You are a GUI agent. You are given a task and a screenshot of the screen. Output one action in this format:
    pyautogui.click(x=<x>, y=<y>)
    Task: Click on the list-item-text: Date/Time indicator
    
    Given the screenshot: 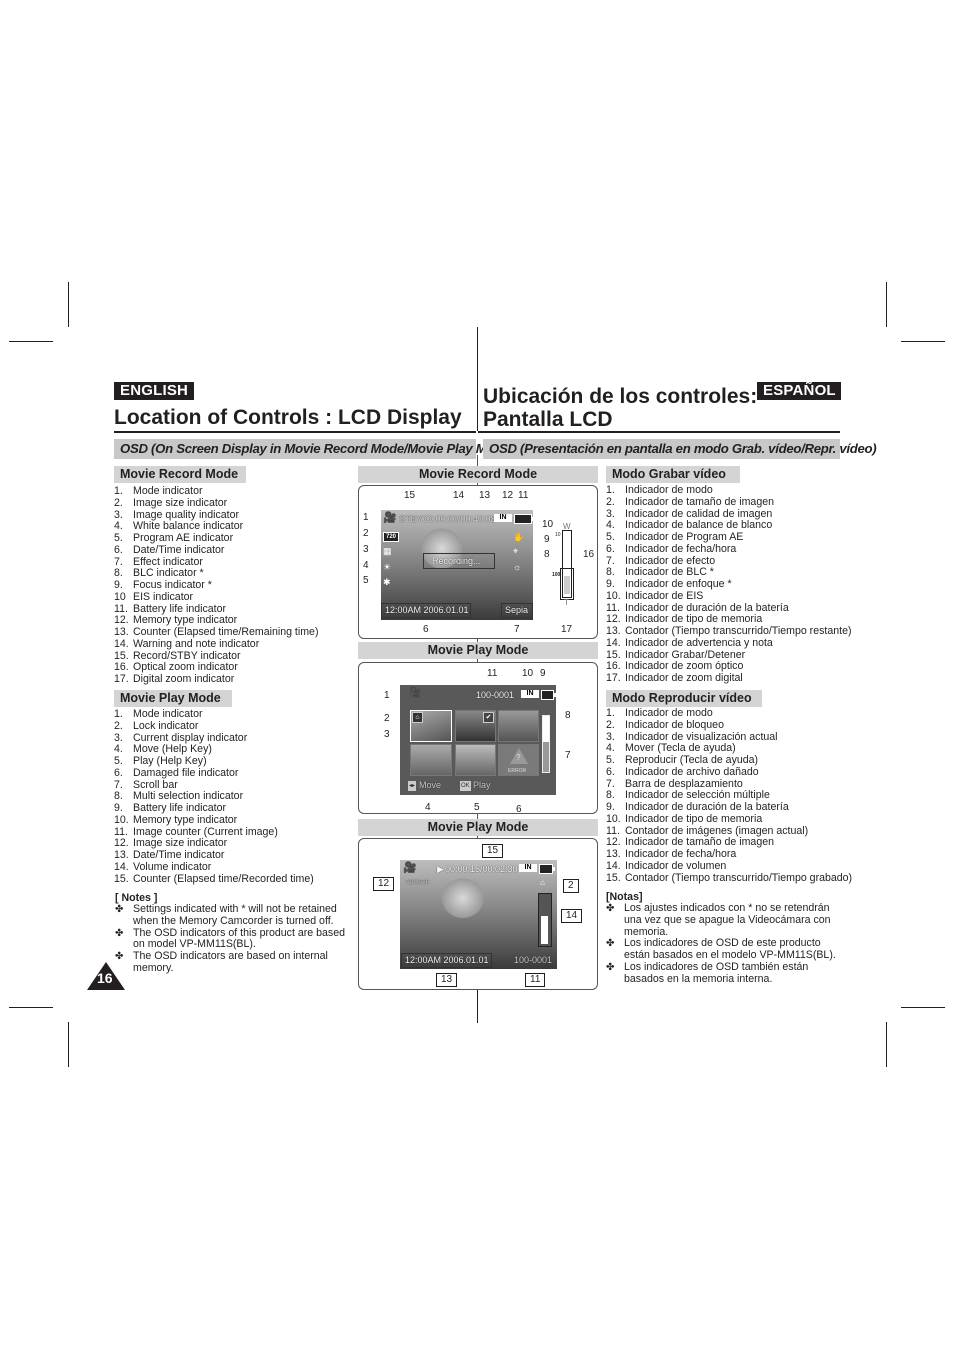 What is the action you would take?
    pyautogui.click(x=179, y=855)
    